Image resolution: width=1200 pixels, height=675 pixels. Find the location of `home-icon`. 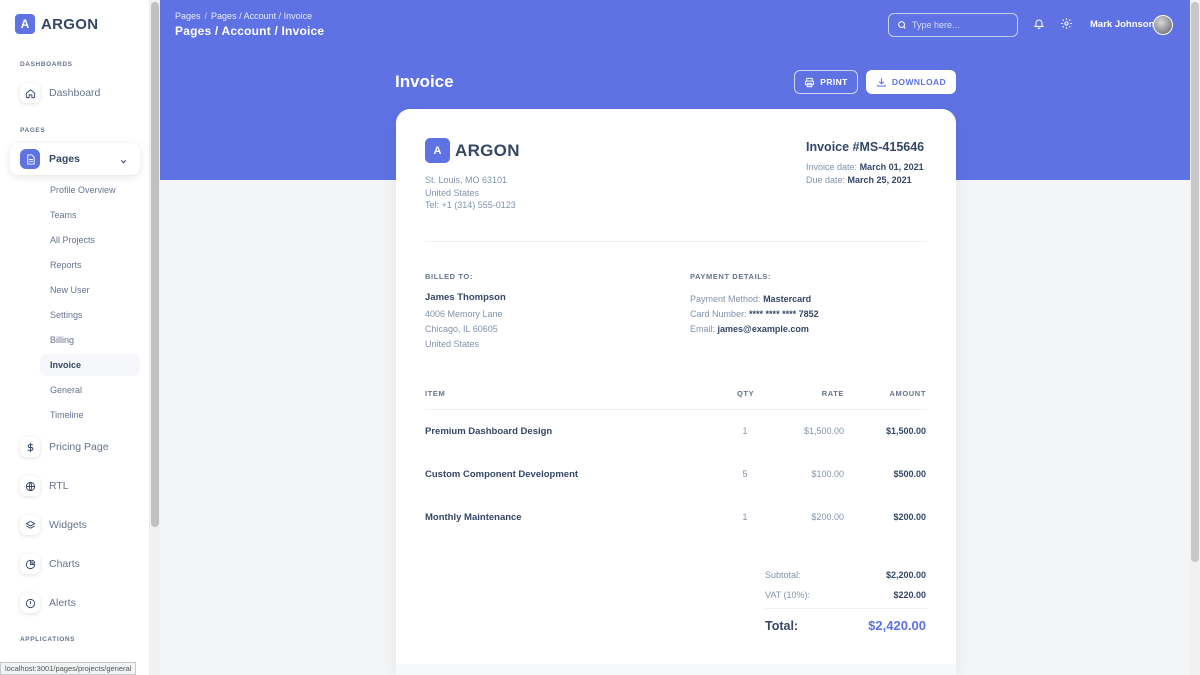

home-icon is located at coordinates (30, 93).